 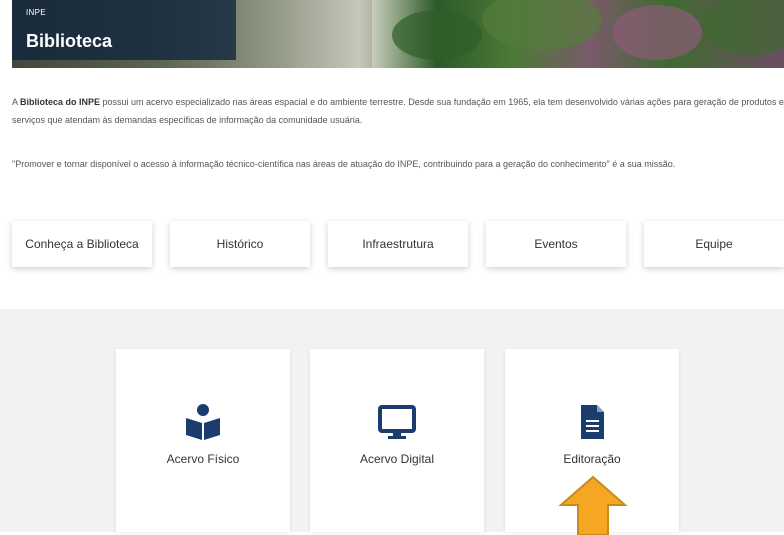 I want to click on hero-org-label: INPE, so click(x=36, y=12).